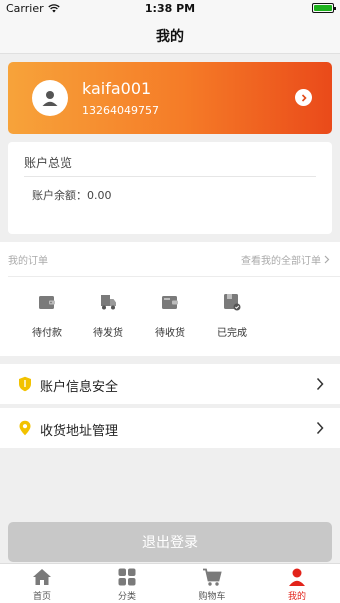 The width and height of the screenshot is (340, 603). What do you see at coordinates (170, 315) in the screenshot?
I see `order-pending-receipt: 待收货` at bounding box center [170, 315].